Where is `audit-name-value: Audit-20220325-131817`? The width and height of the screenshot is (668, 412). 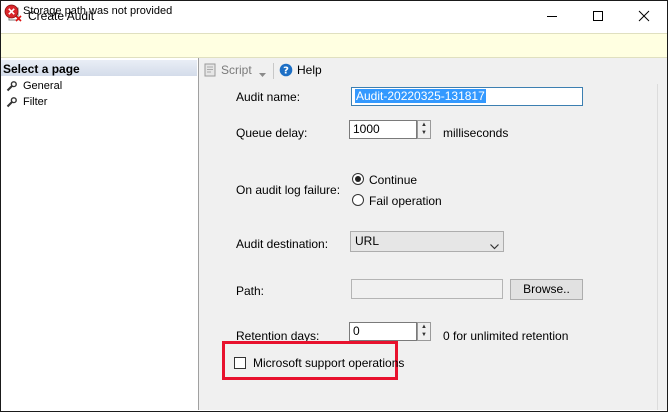
audit-name-value: Audit-20220325-131817 is located at coordinates (420, 96).